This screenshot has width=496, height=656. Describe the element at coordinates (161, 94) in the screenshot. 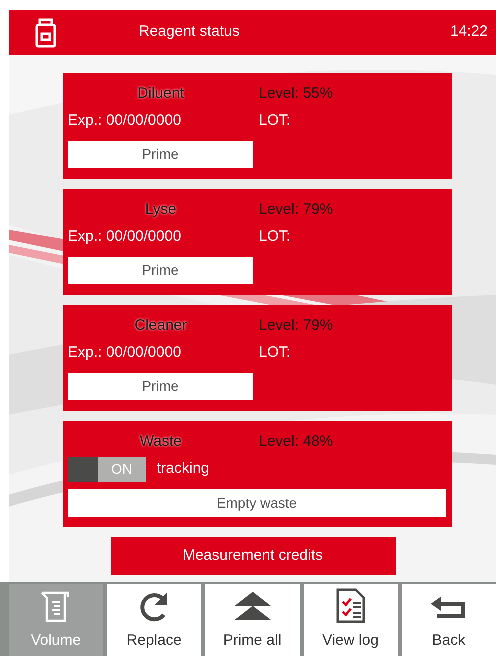

I see `reagent-name: Diluent` at that location.